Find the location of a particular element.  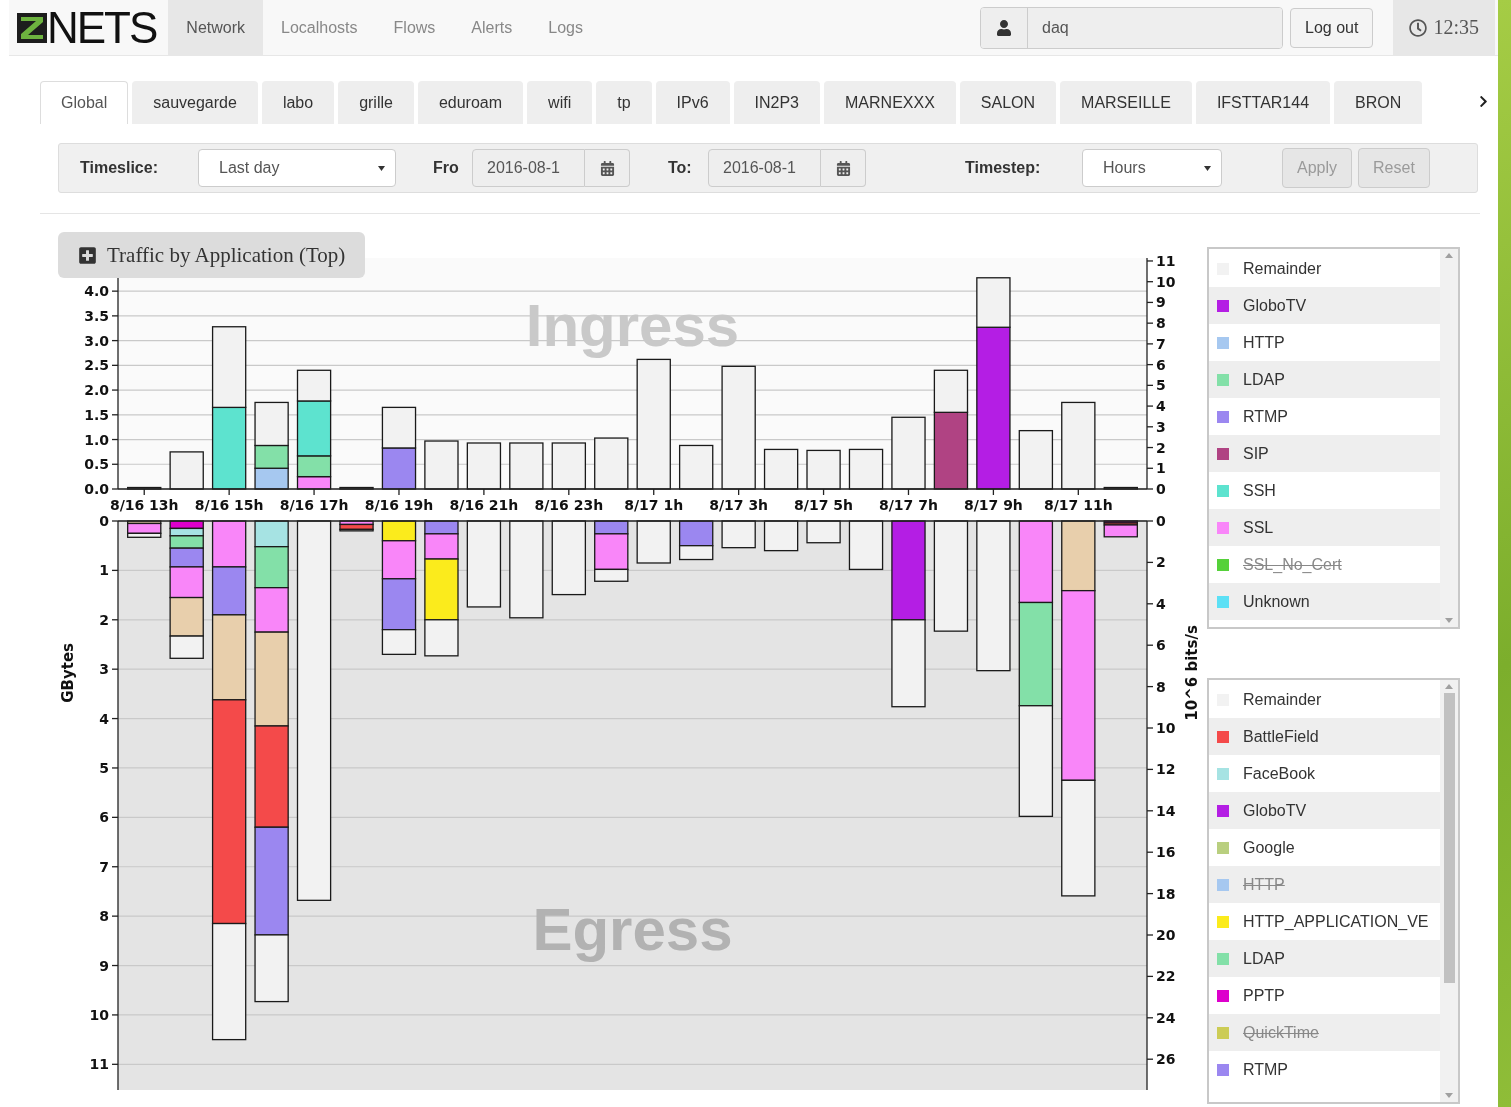

legend-label: SSL_No_Cert is located at coordinates (1292, 564).